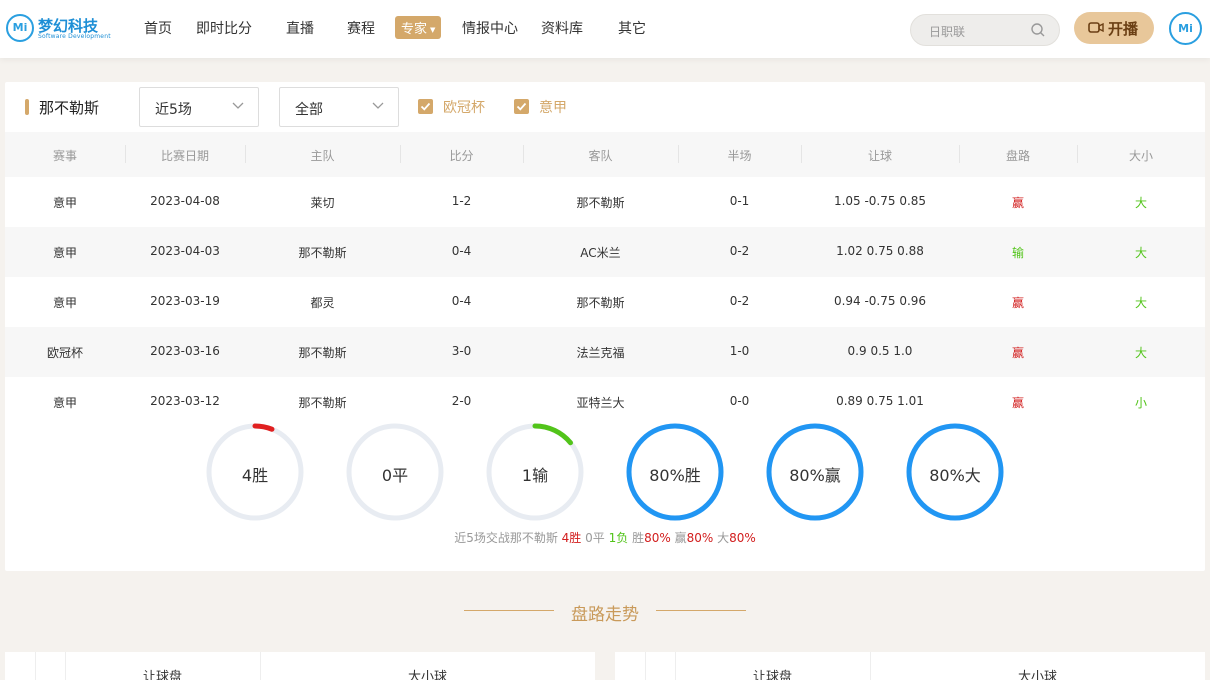  I want to click on nav-expert-label: 专家, so click(414, 29).